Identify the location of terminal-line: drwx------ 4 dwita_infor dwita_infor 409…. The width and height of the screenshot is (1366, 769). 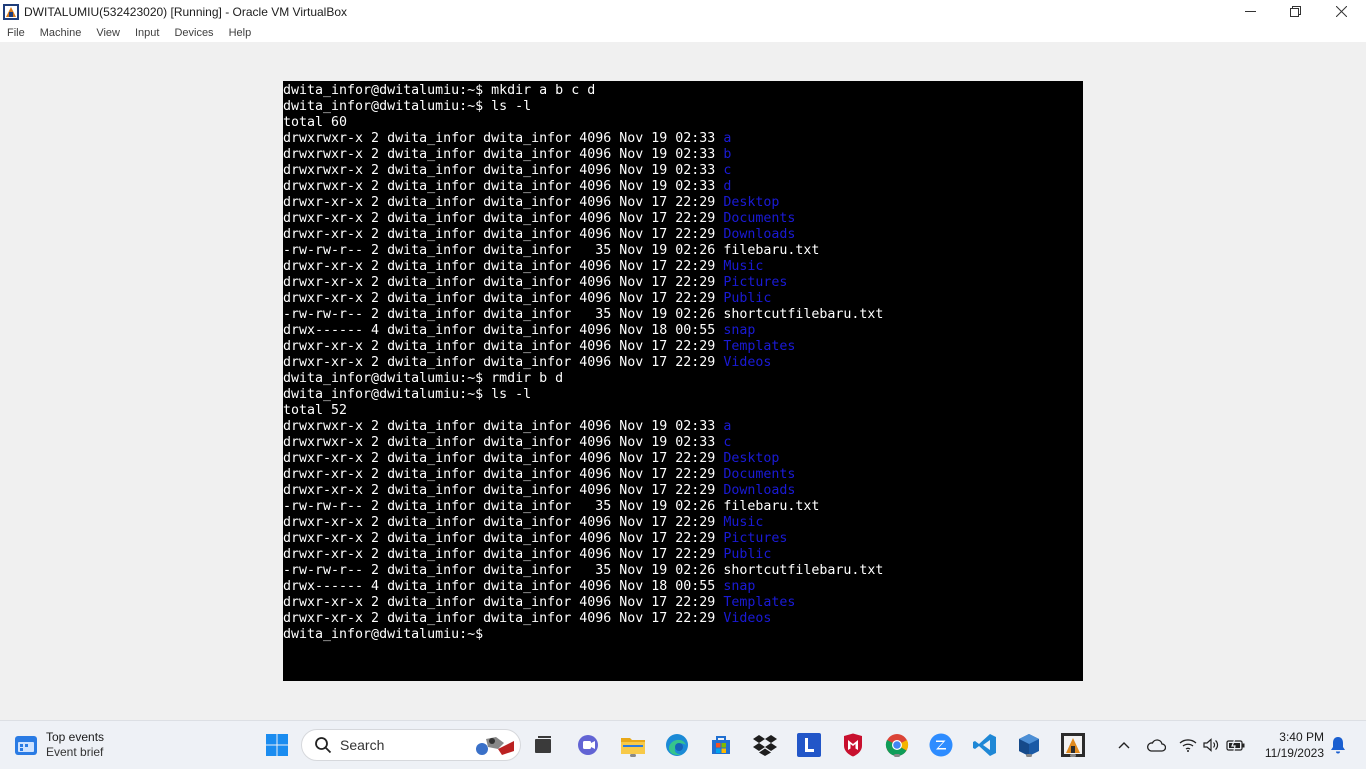
(583, 587).